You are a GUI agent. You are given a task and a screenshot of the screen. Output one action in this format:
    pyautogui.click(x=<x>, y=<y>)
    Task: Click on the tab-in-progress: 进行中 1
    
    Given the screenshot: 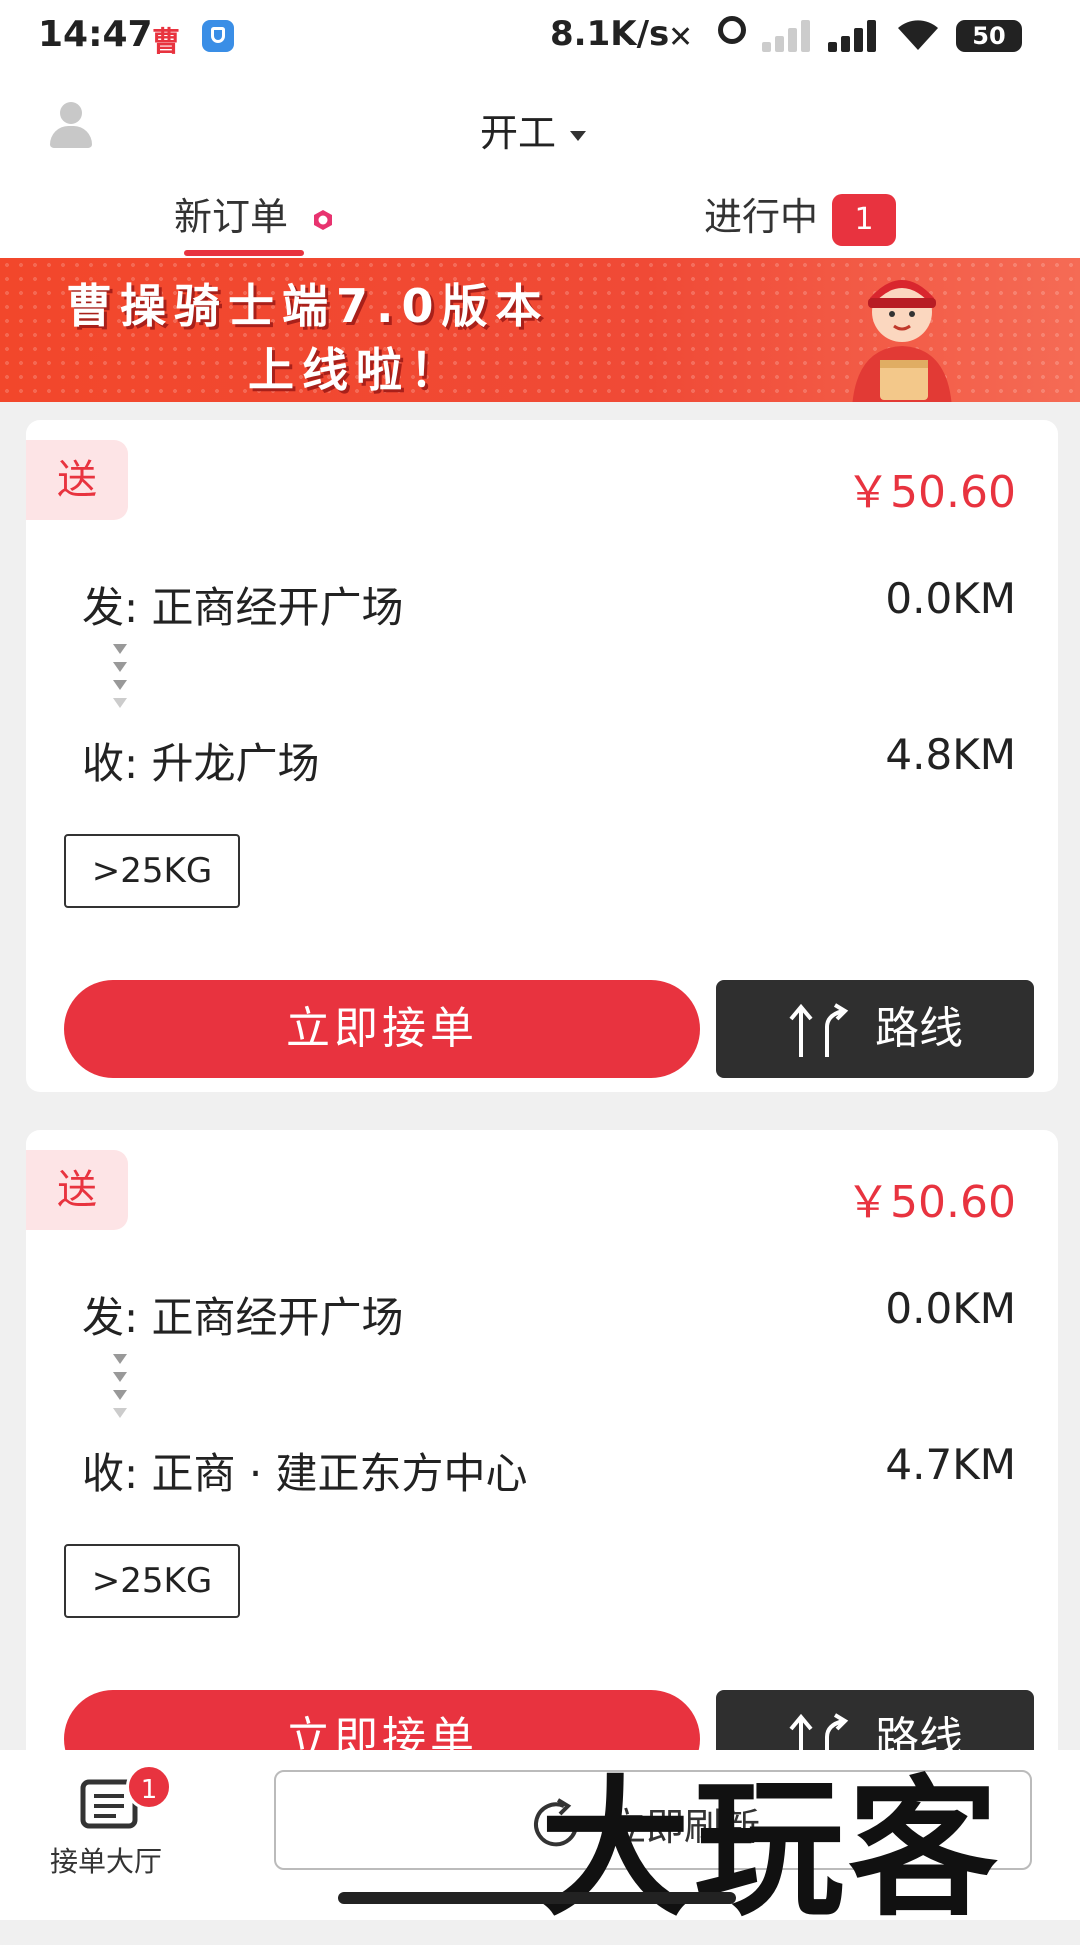 What is the action you would take?
    pyautogui.click(x=800, y=216)
    